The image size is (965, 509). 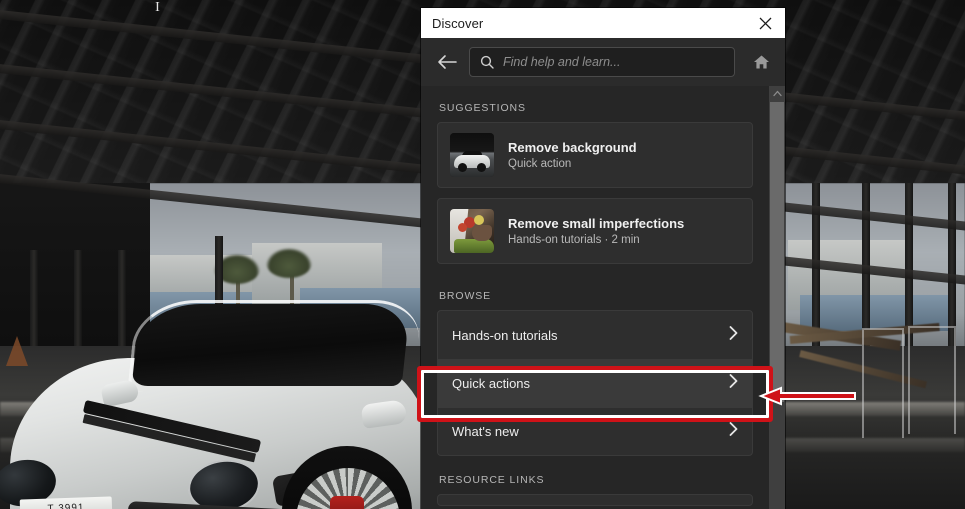 I want to click on browse-item-label: Quick actions, so click(x=491, y=383).